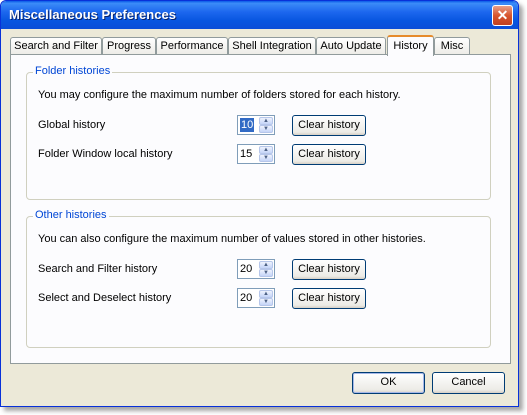 This screenshot has height=415, width=527. What do you see at coordinates (351, 46) in the screenshot?
I see `tab-auto-update: Auto Update` at bounding box center [351, 46].